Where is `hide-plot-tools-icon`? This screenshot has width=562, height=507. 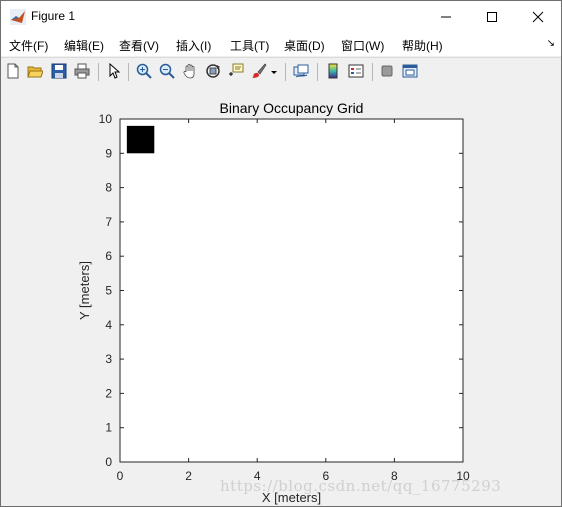 hide-plot-tools-icon is located at coordinates (387, 71).